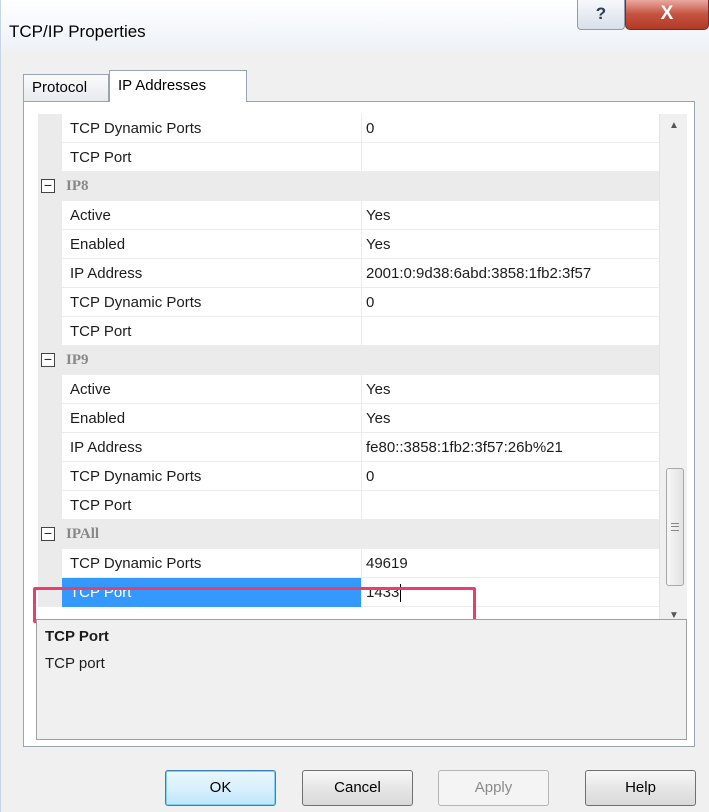  I want to click on close-button: X, so click(667, 15).